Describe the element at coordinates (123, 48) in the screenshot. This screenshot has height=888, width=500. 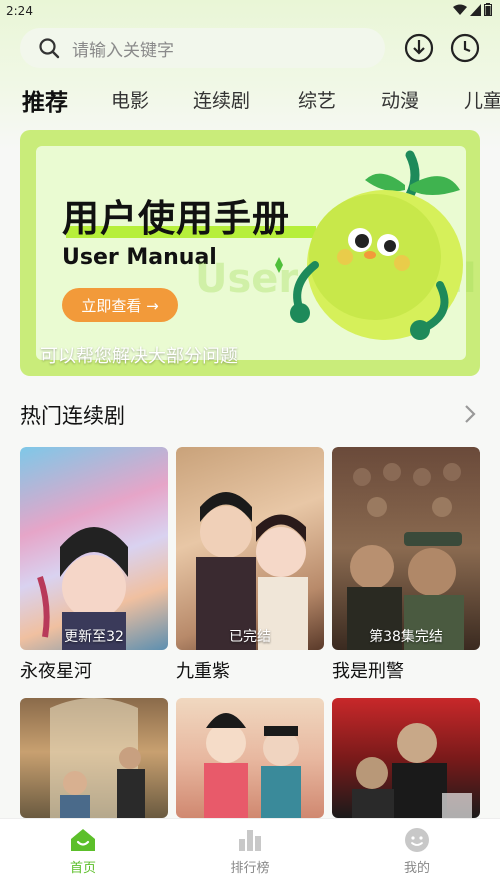
I see `search-input: 请输入关键字` at that location.